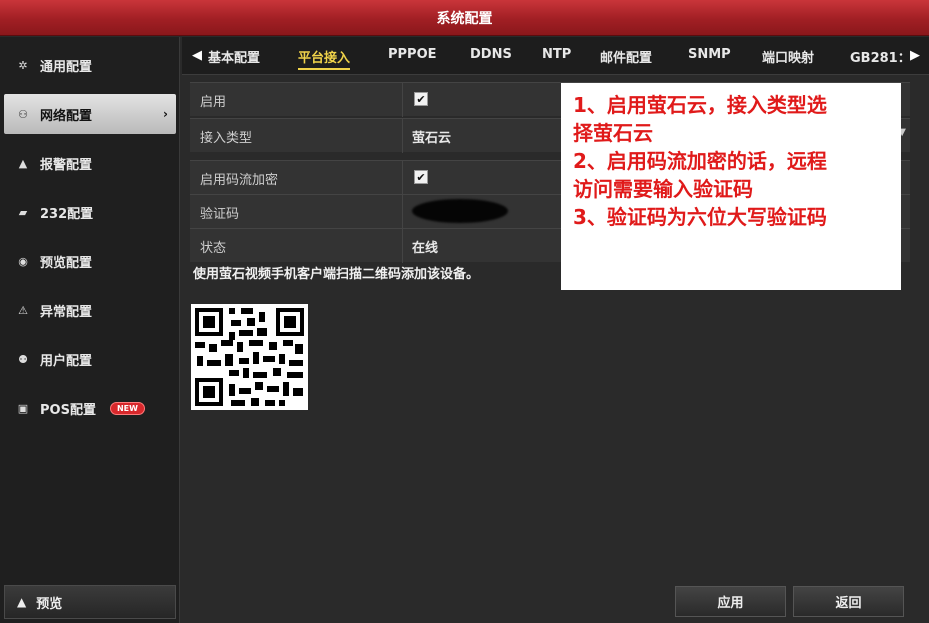  I want to click on preview-label: 预览, so click(49, 604).